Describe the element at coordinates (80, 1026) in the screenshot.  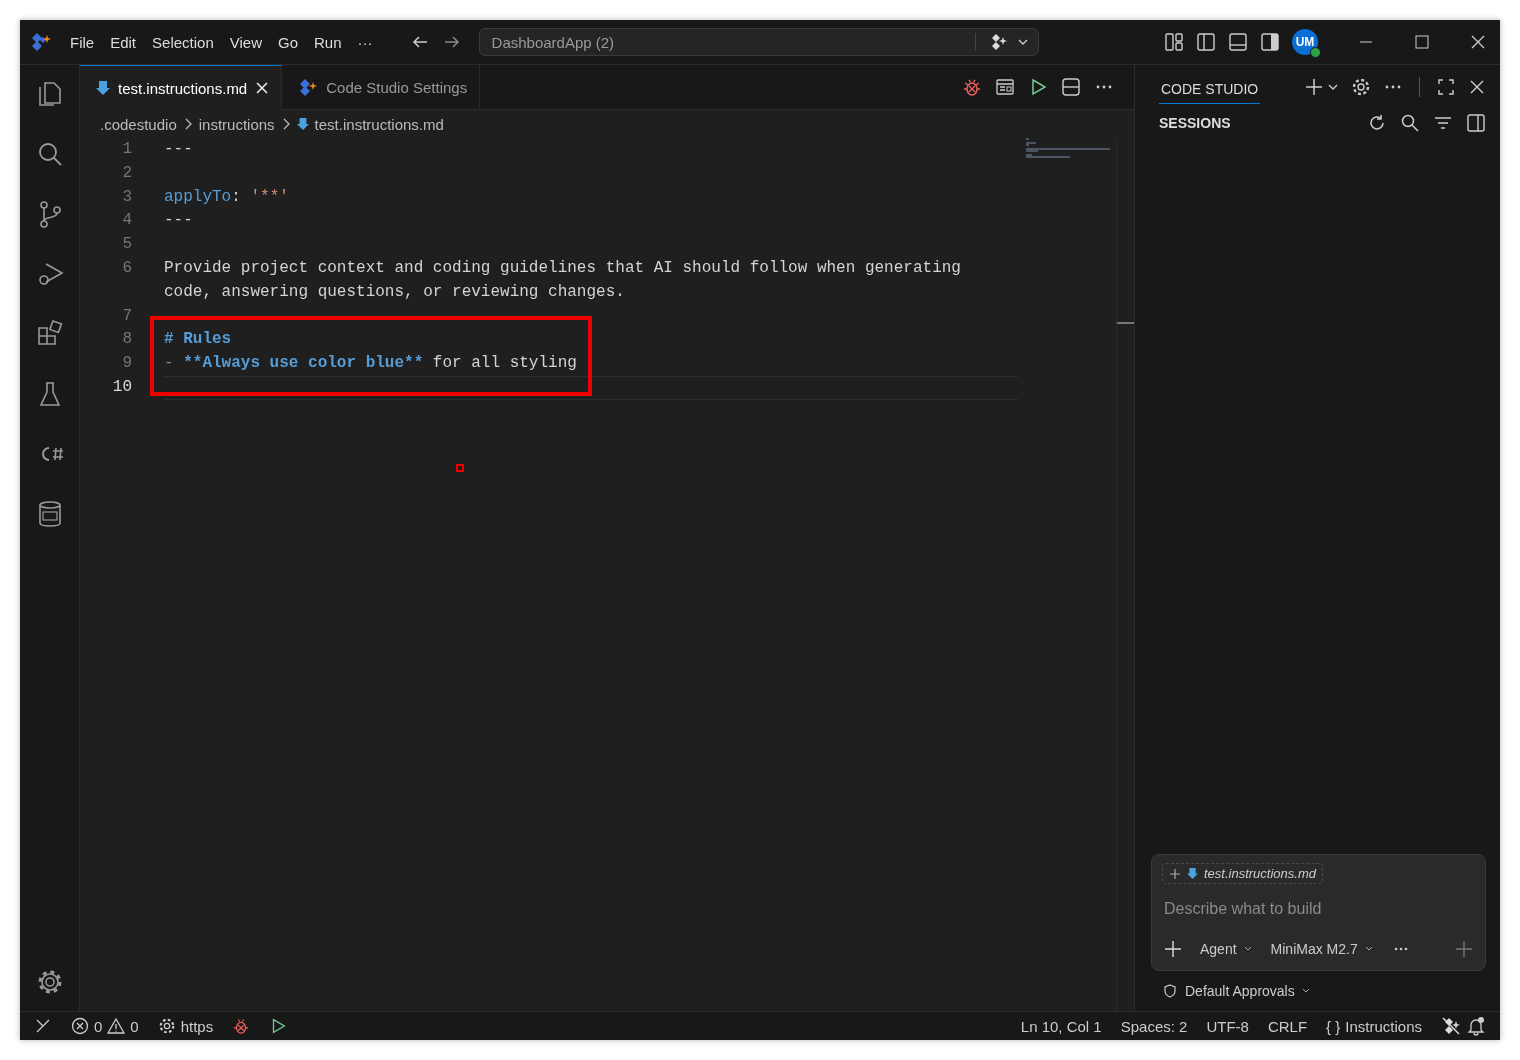
I see `error-icon` at that location.